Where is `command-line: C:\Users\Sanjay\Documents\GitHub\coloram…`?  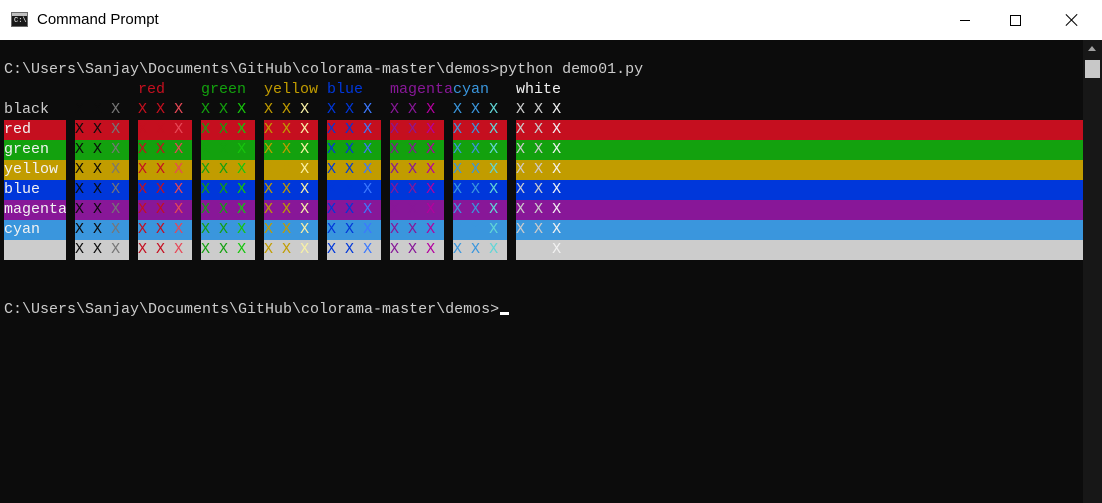
command-line: C:\Users\Sanjay\Documents\GitHub\coloram… is located at coordinates (324, 69).